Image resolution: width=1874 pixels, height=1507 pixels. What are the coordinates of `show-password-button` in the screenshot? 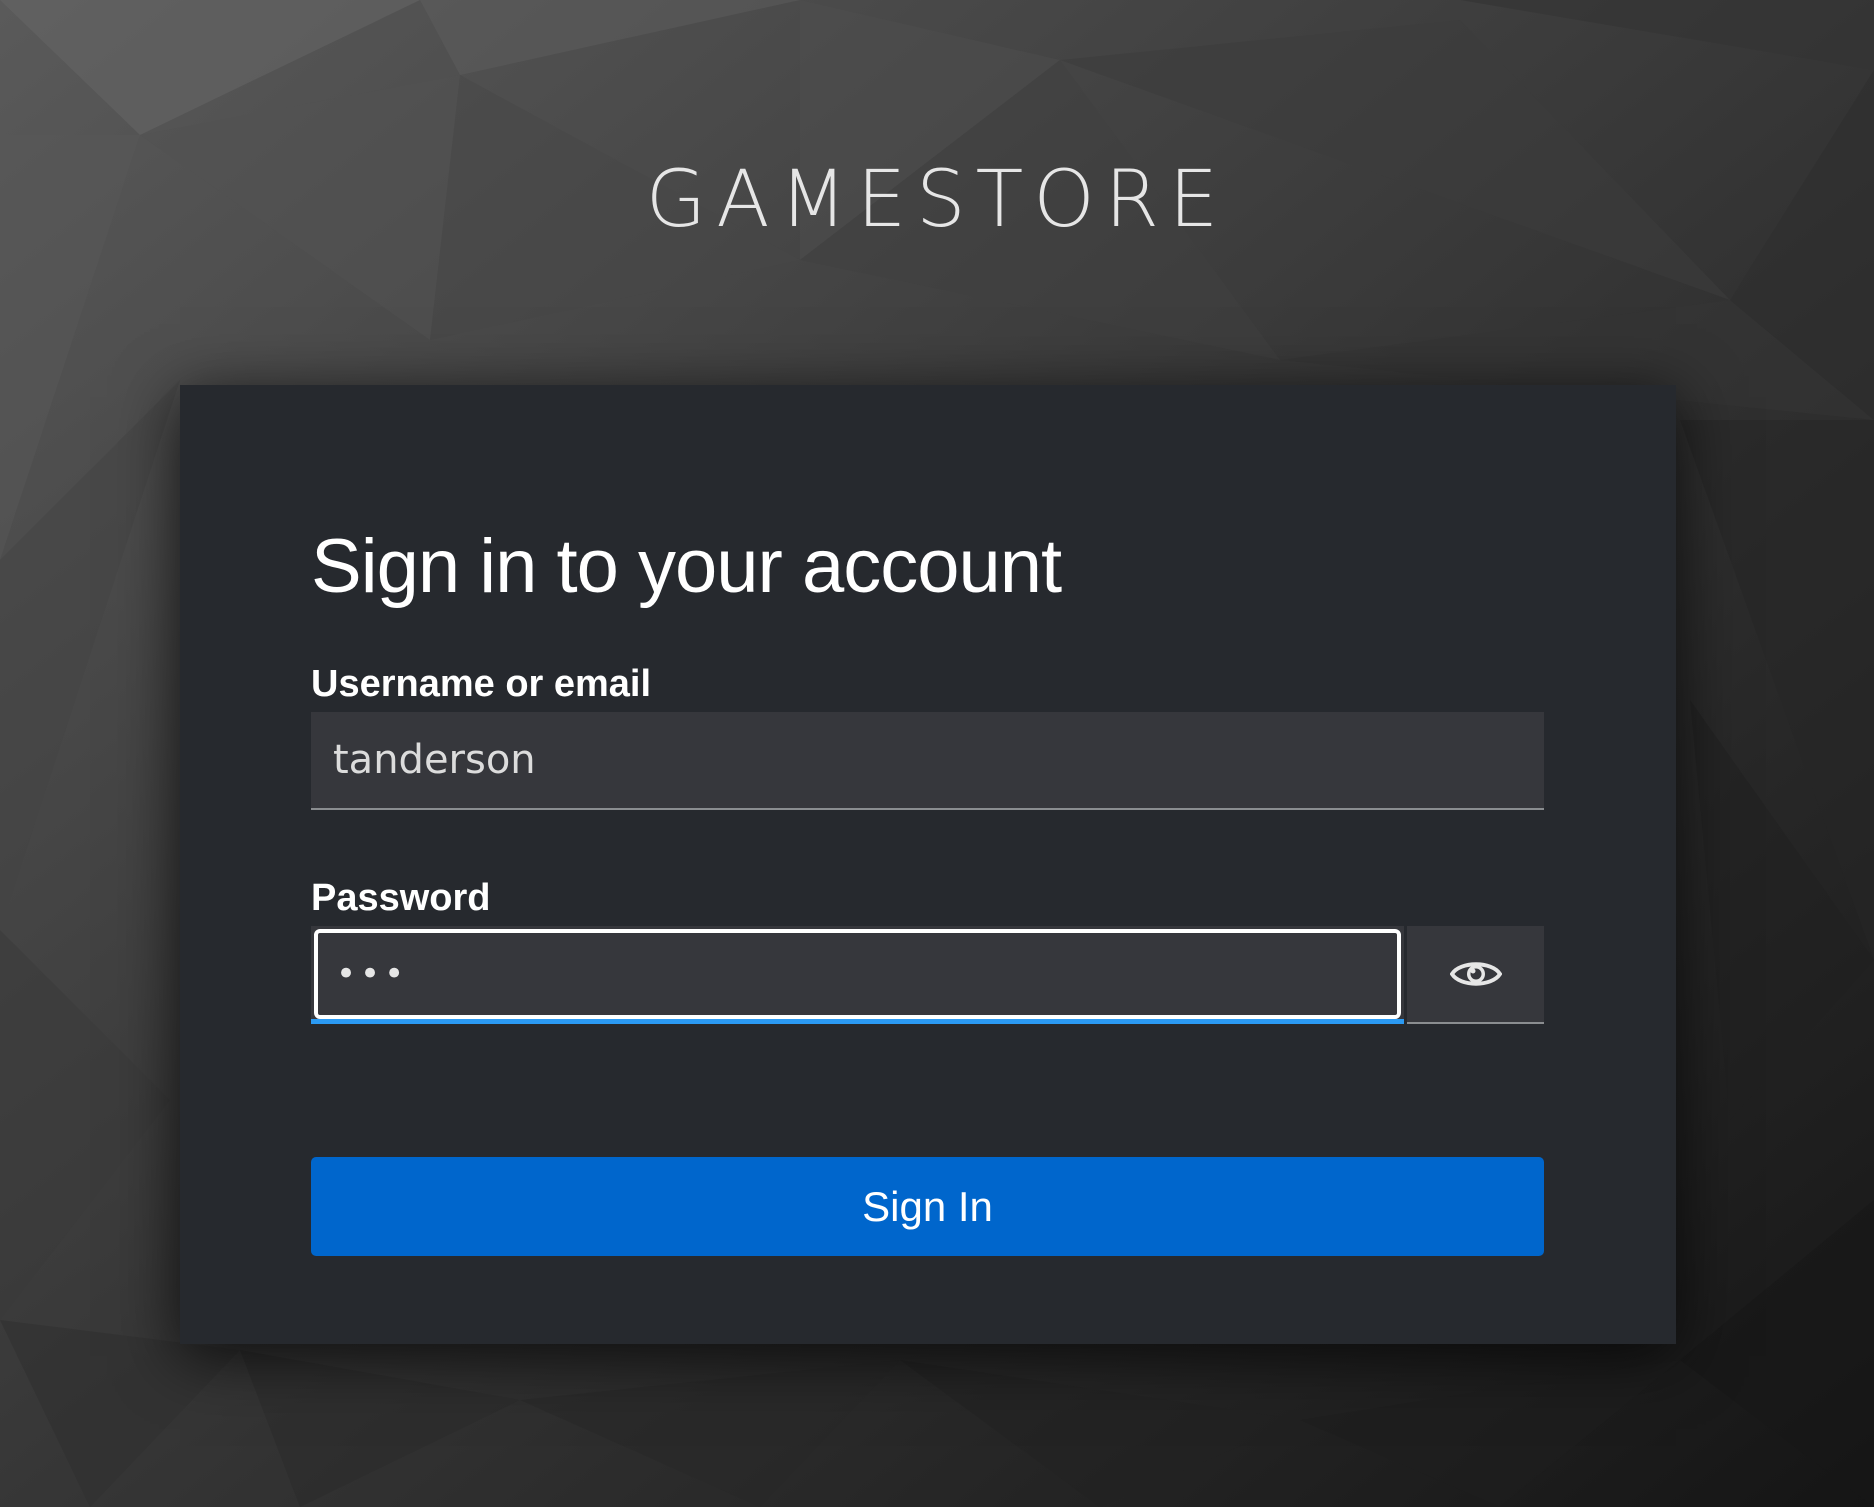 It's located at (1475, 975).